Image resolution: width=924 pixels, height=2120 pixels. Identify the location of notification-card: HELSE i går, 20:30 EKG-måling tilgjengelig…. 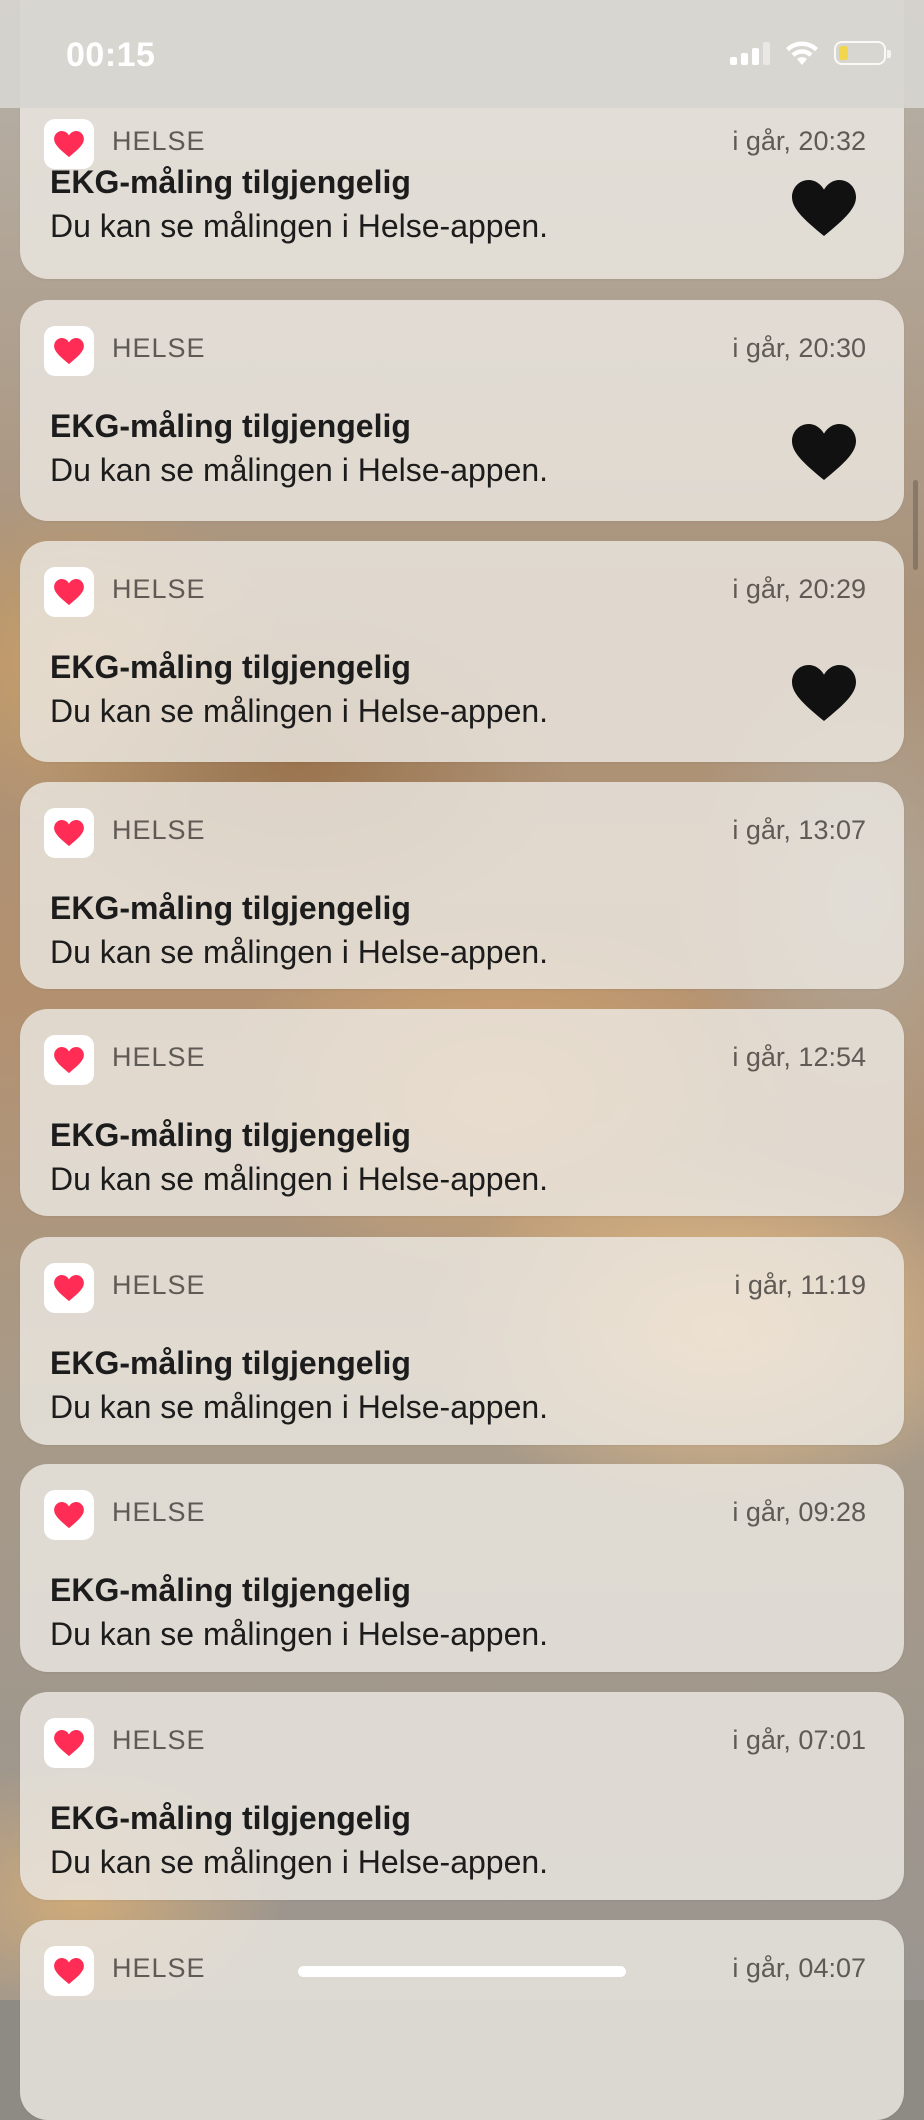
(462, 410).